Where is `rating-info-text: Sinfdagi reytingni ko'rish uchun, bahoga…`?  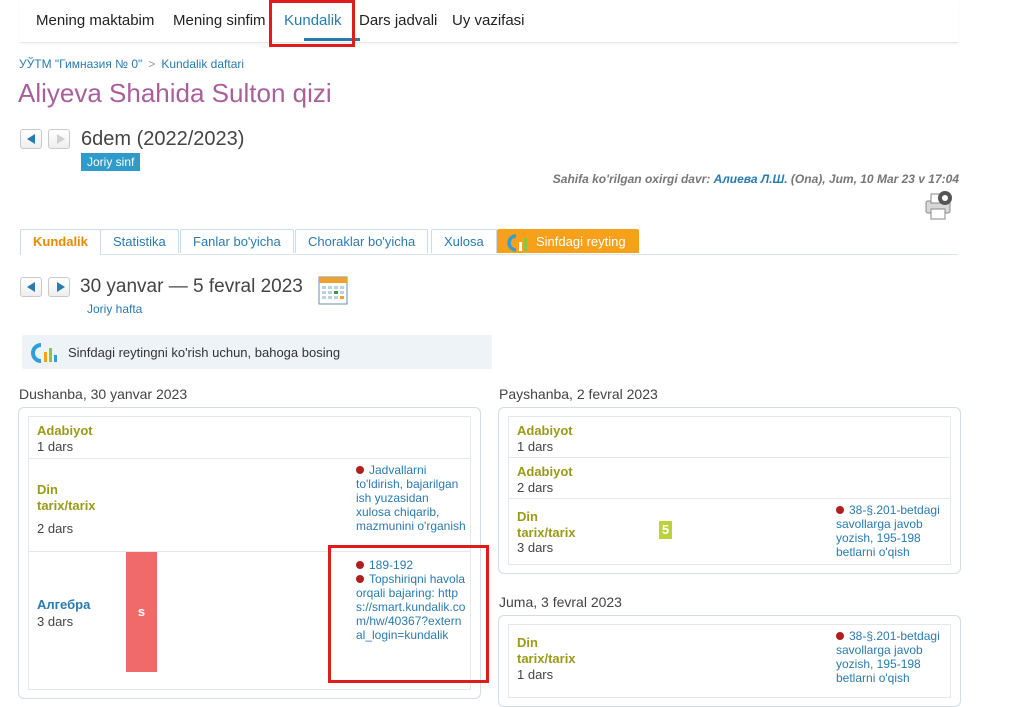
rating-info-text: Sinfdagi reytingni ko'rish uchun, bahoga… is located at coordinates (204, 352).